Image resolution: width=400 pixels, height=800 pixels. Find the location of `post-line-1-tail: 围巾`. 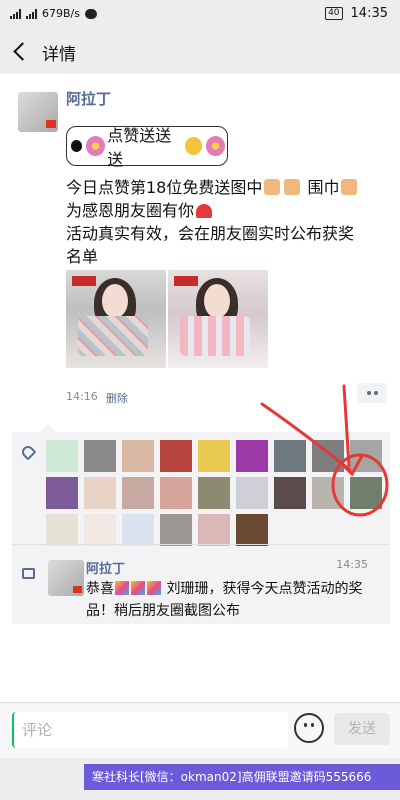

post-line-1-tail: 围巾 is located at coordinates (323, 187).